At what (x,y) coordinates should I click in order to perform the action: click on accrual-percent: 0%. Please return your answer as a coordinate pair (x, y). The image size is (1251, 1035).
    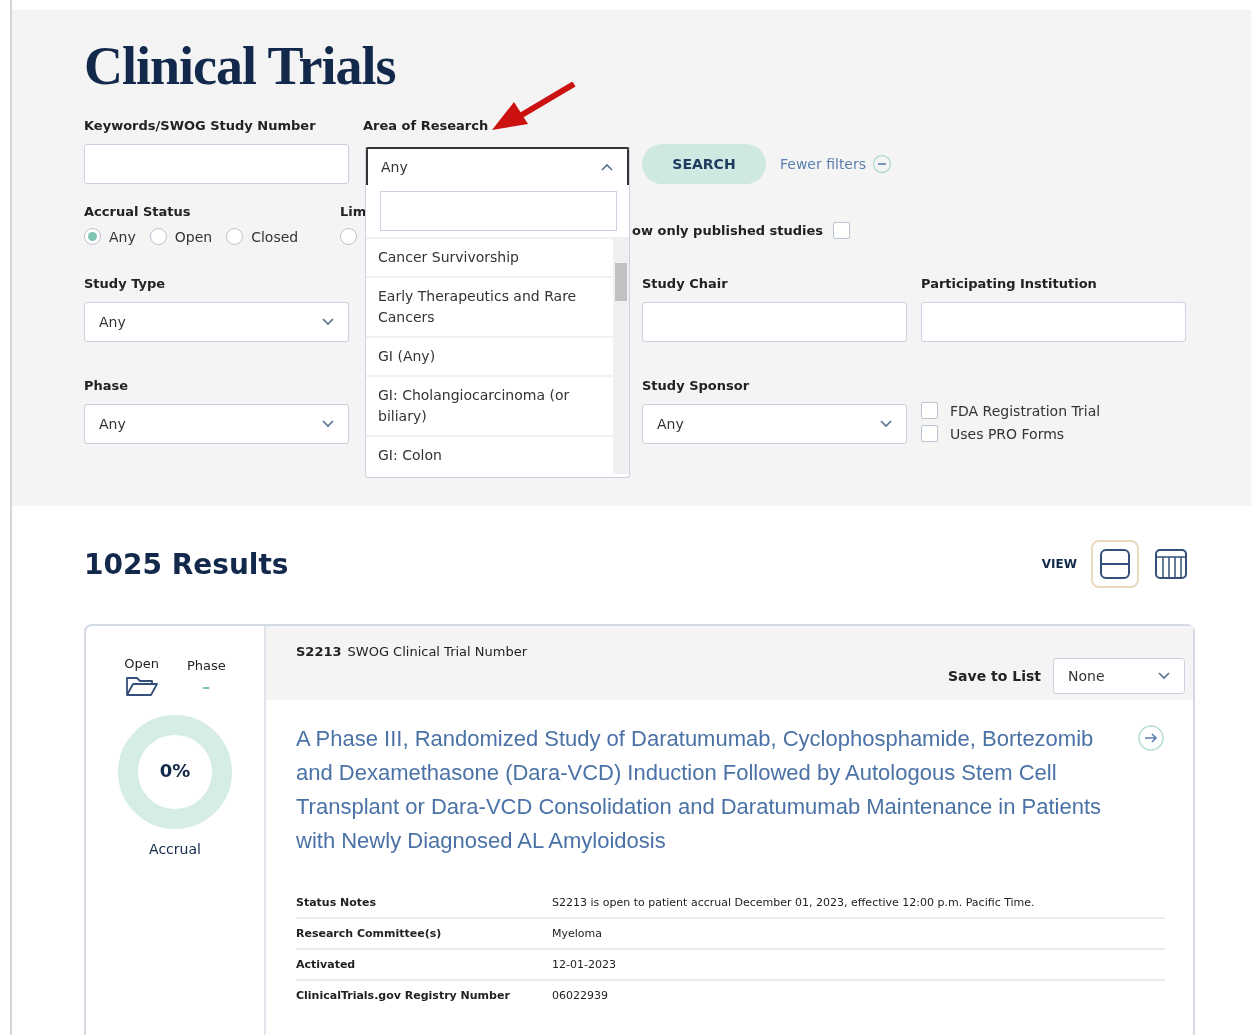
    Looking at the image, I should click on (175, 770).